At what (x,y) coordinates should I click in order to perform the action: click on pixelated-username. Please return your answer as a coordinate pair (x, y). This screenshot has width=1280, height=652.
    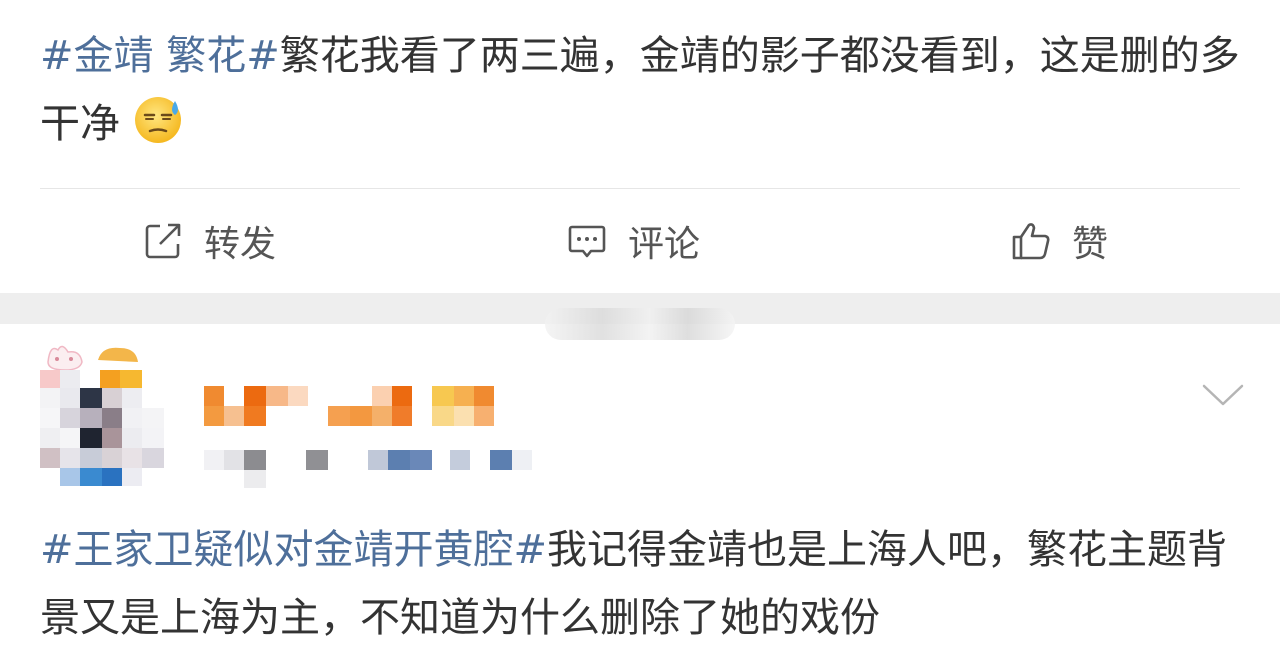
    Looking at the image, I should click on (374, 439).